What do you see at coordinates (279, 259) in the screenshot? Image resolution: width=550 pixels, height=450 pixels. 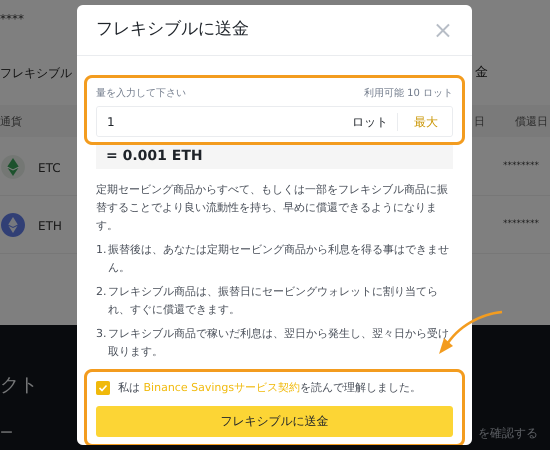 I see `list-text: 振替後は、あなたは定期セービング商品から利息を得る事はできません。` at bounding box center [279, 259].